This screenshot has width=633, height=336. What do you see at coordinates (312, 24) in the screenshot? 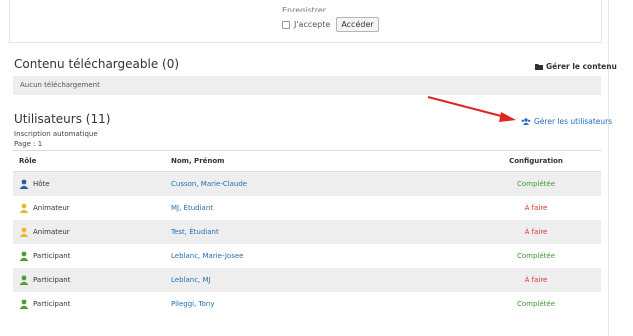
I see `accept-label: J'accepte` at bounding box center [312, 24].